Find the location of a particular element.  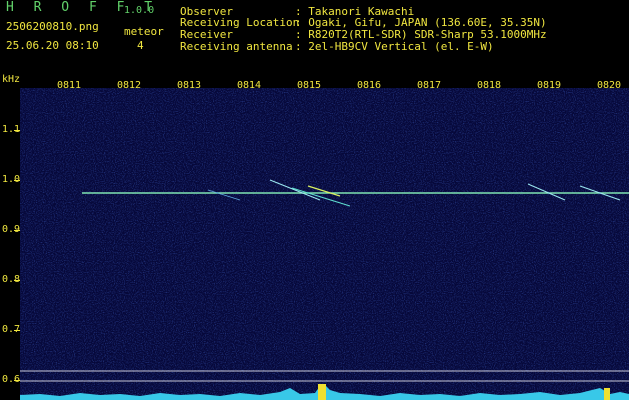

file-name: 2506200810.png is located at coordinates (52, 26).